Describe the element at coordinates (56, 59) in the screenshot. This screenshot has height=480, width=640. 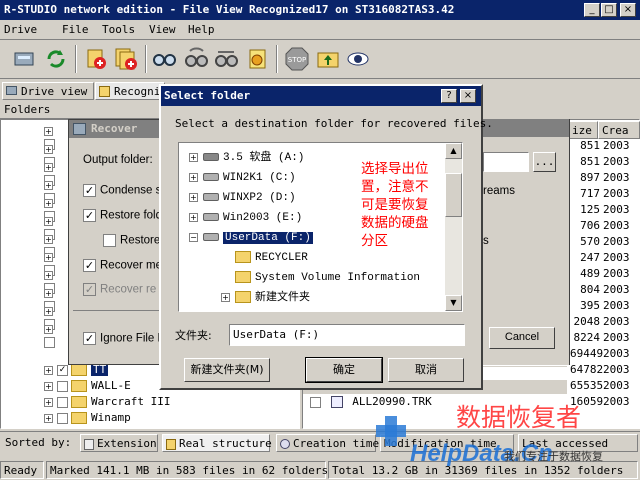
I see `refresh-icon` at that location.